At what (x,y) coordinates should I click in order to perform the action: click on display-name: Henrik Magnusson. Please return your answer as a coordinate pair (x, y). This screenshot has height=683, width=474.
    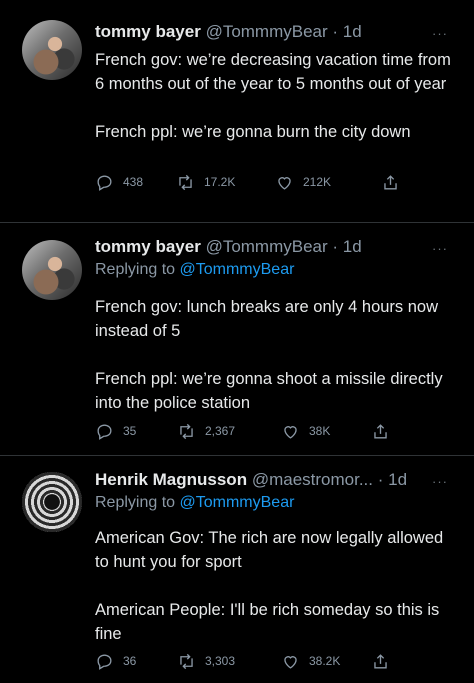
    Looking at the image, I should click on (171, 479).